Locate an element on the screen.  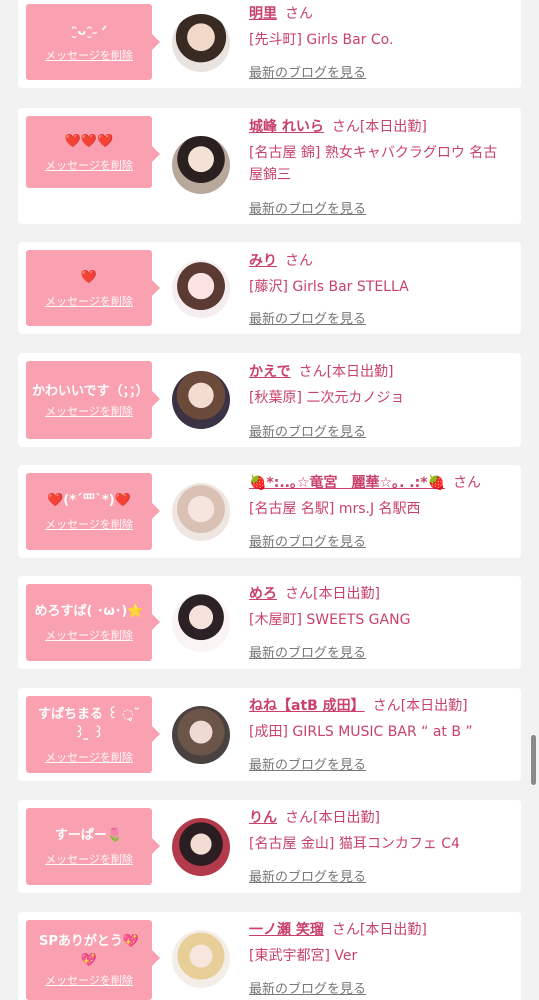
cast-name-link: ねね【atB 成田】 is located at coordinates (307, 706).